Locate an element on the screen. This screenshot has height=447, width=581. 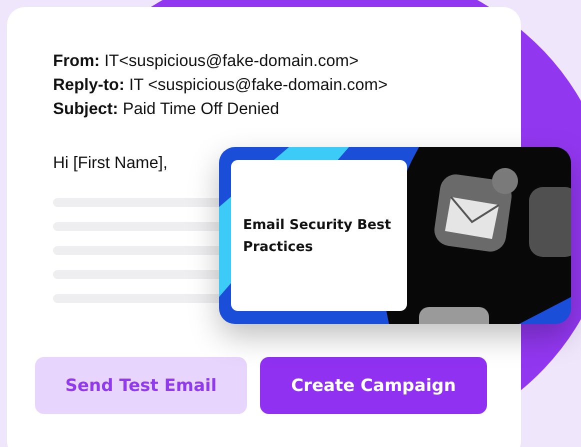
training-title: Email Security Best Practices is located at coordinates (317, 236).